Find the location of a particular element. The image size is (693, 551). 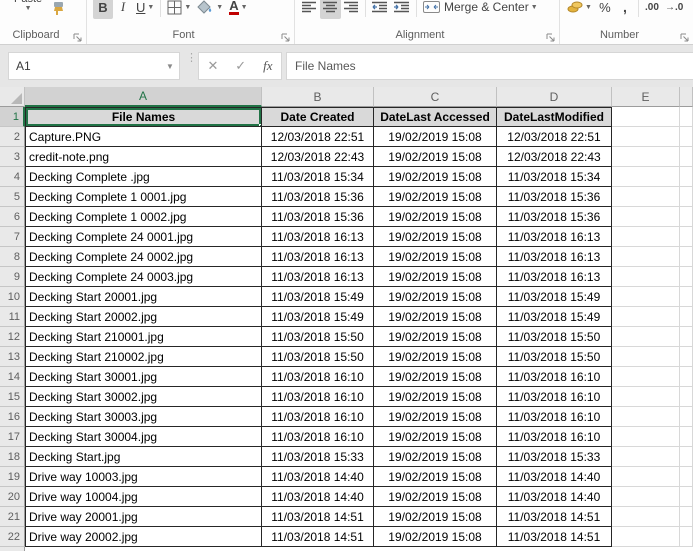

format-painter-button is located at coordinates (60, 10).